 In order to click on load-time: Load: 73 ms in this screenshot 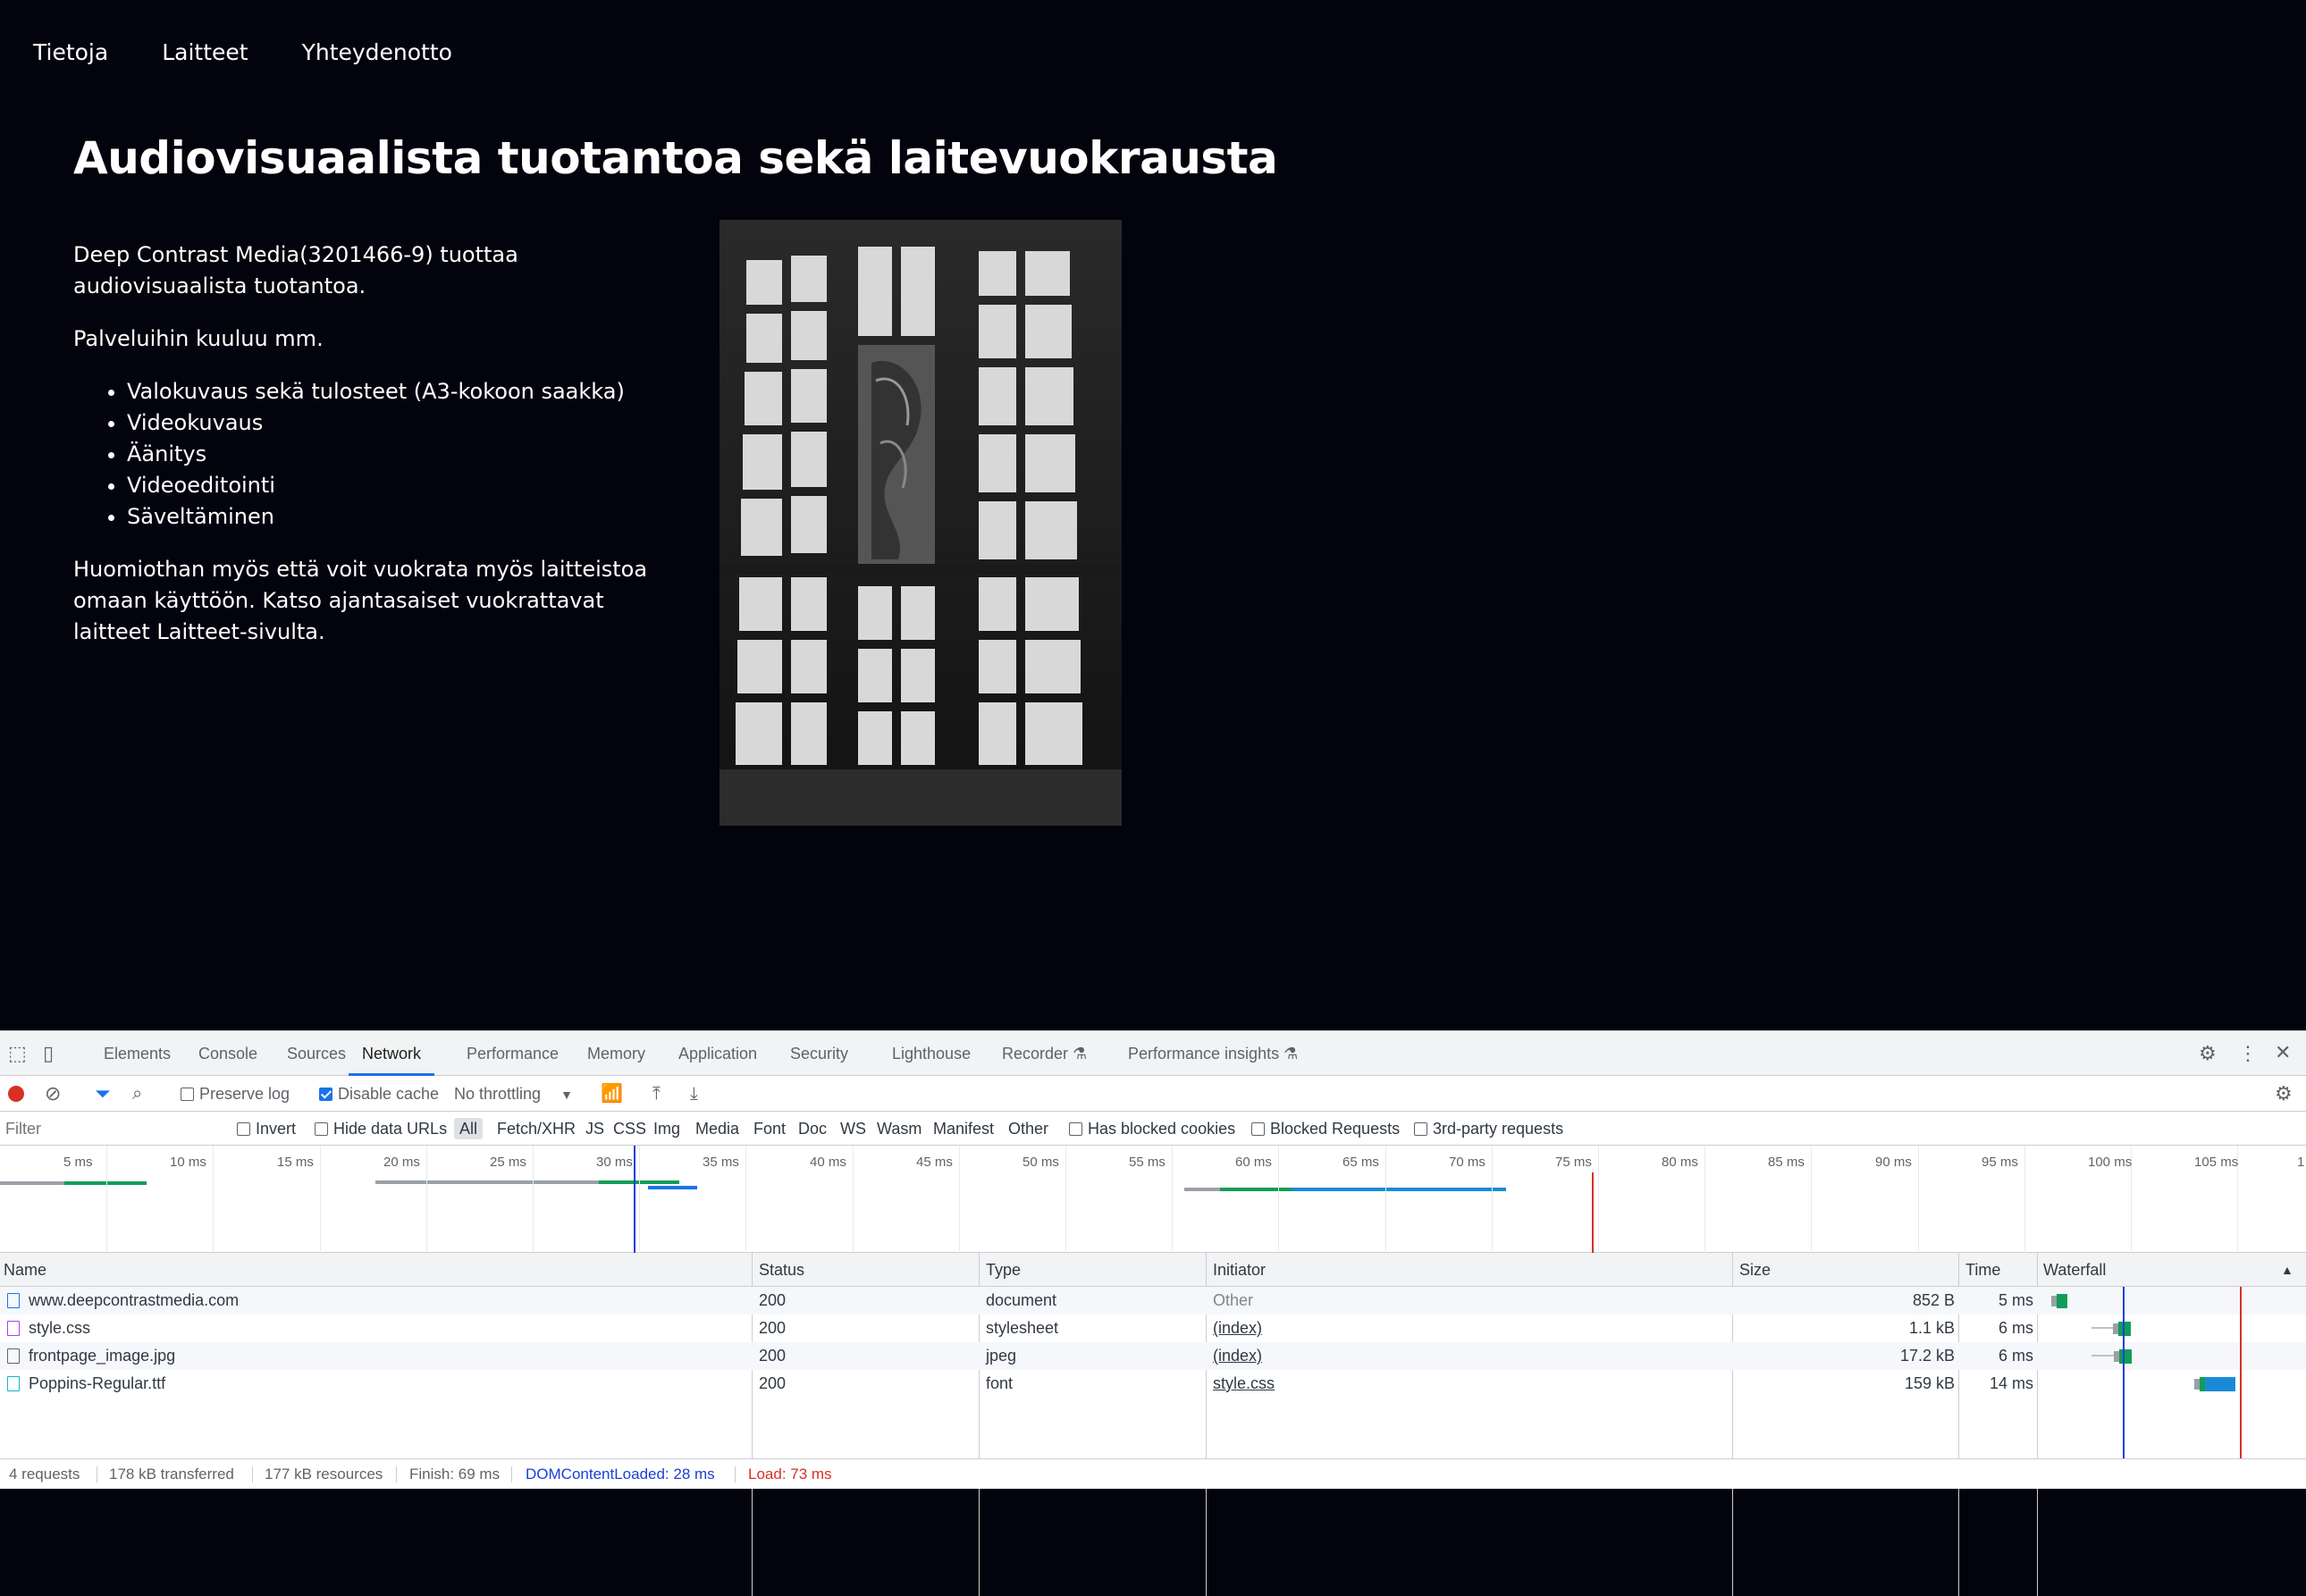, I will do `click(790, 1474)`.